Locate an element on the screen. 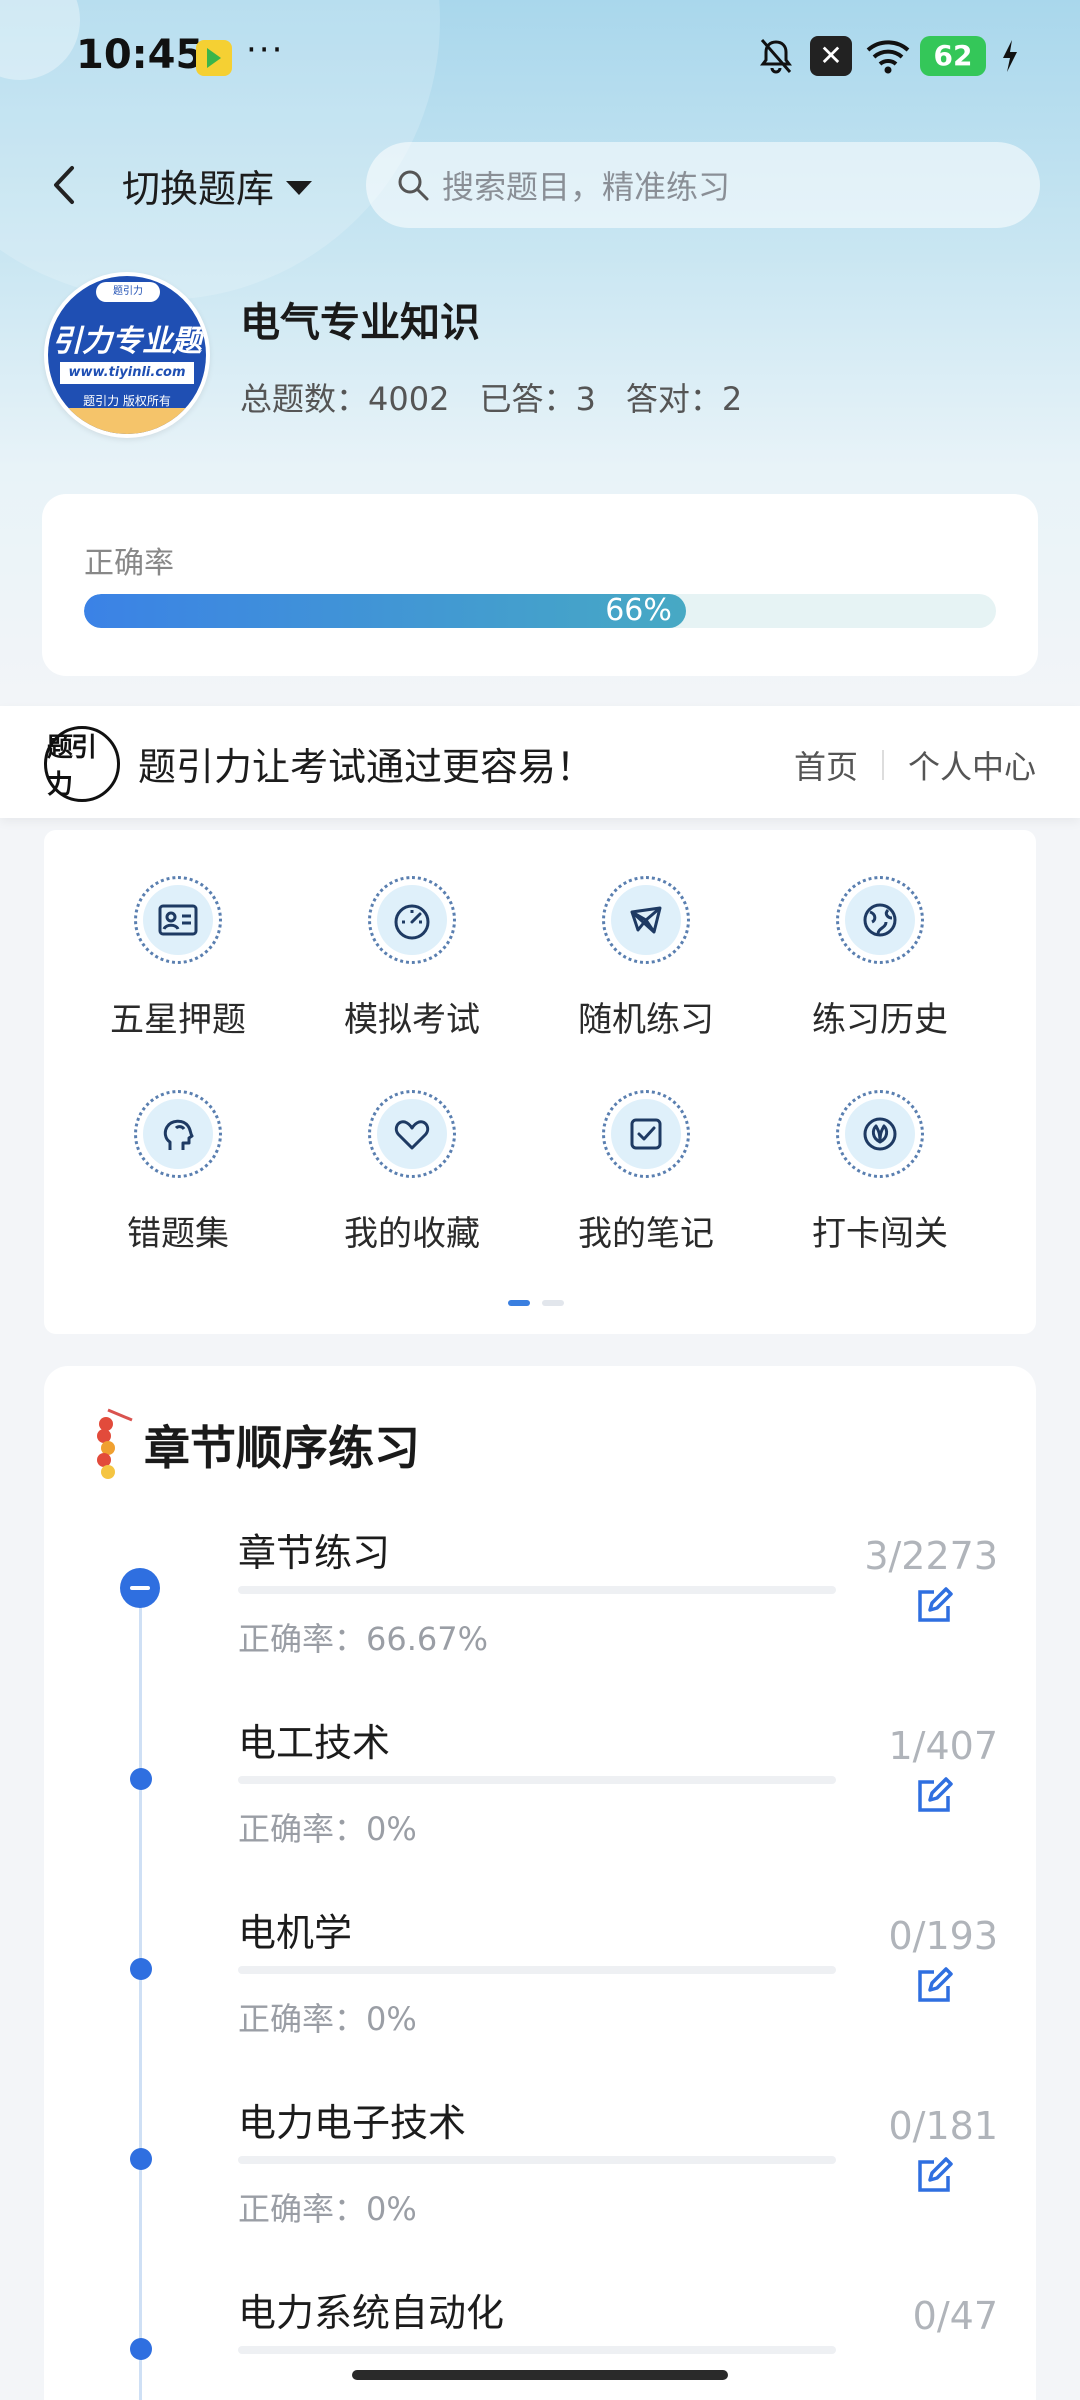  chapter-row: 电力系统自动化 0/47 is located at coordinates (540, 2341).